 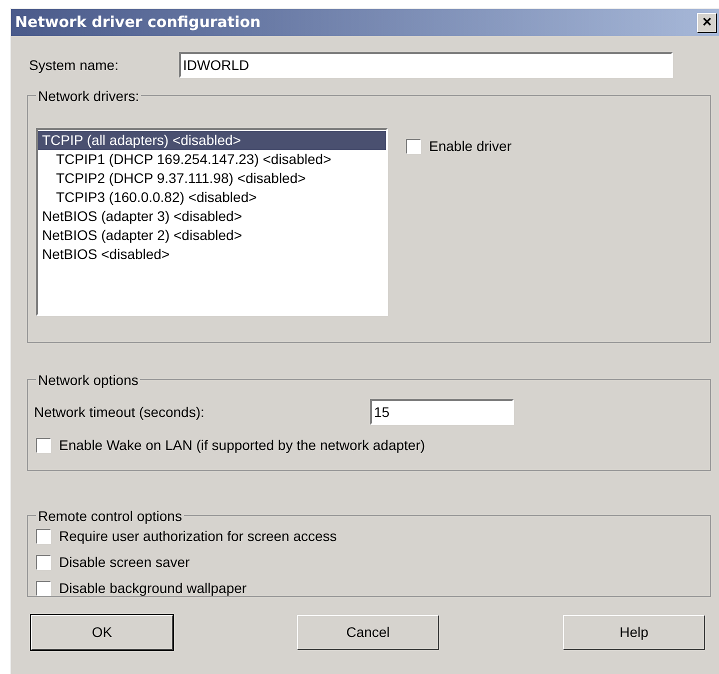 What do you see at coordinates (212, 235) in the screenshot?
I see `list-item: NetBIOS (adapter 2) <disabled>` at bounding box center [212, 235].